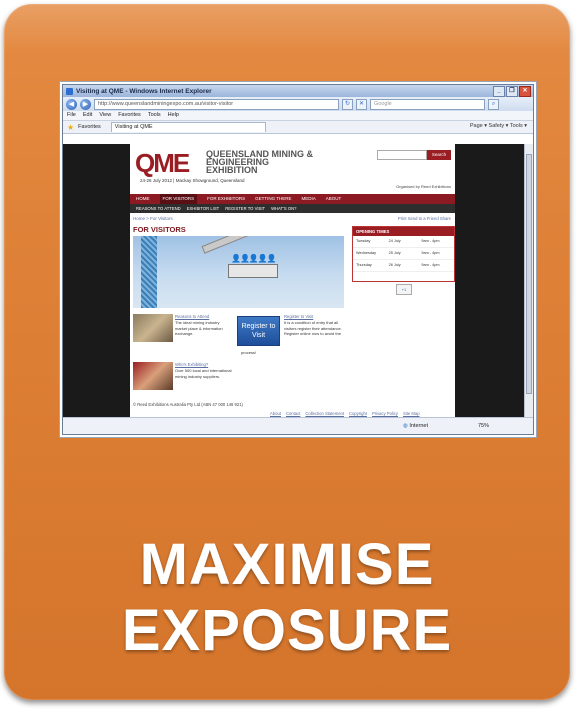 The image size is (578, 709). Describe the element at coordinates (283, 208) in the screenshot. I see `subnav-whats-on: WHAT'S ON?` at that location.